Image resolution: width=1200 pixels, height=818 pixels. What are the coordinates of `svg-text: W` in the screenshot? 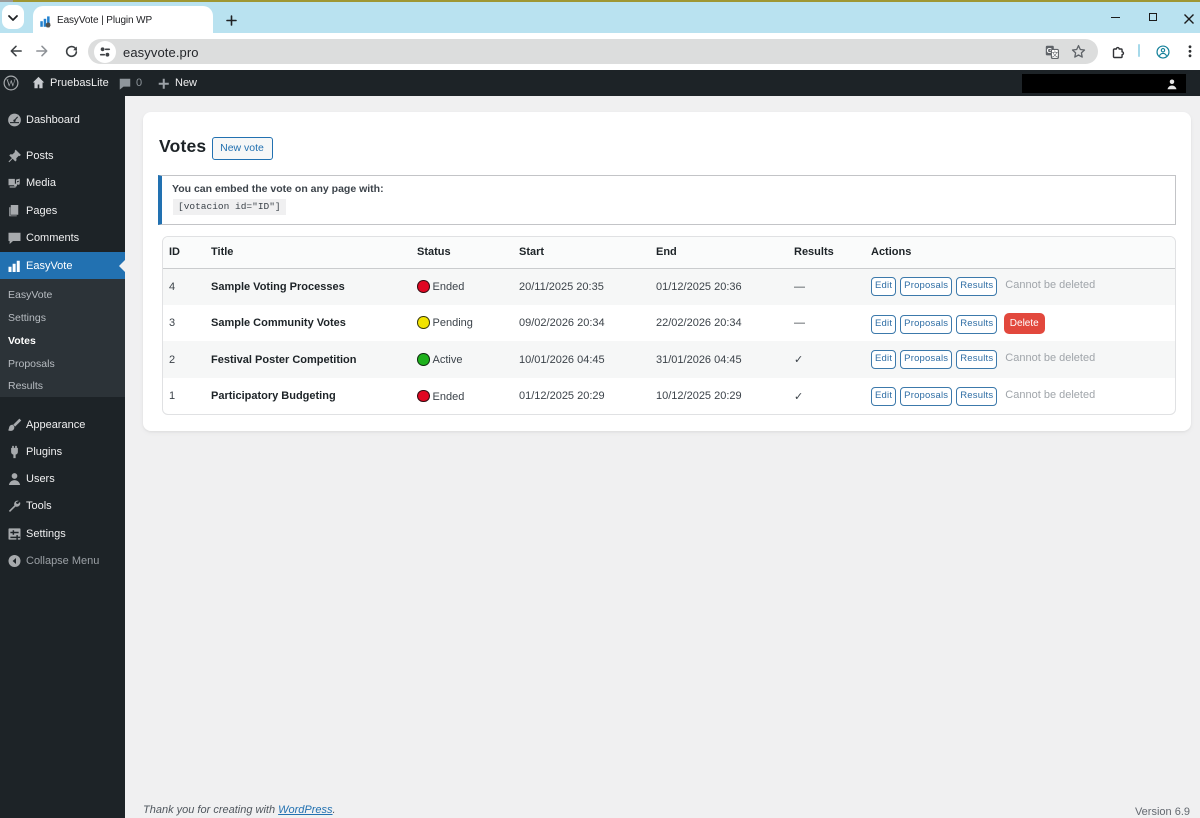 It's located at (11, 83).